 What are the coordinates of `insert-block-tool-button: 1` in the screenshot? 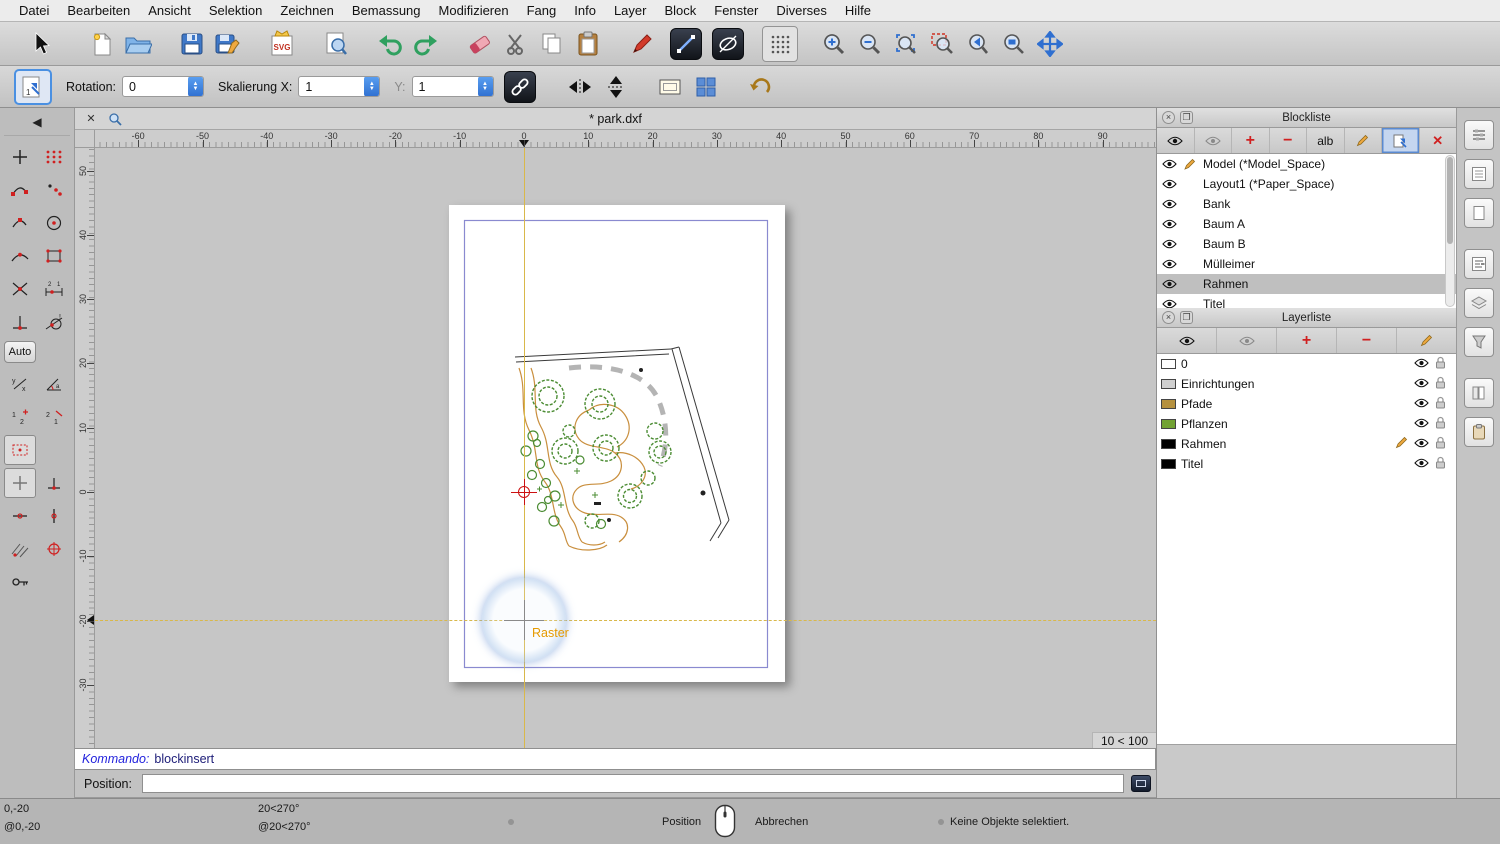 It's located at (33, 86).